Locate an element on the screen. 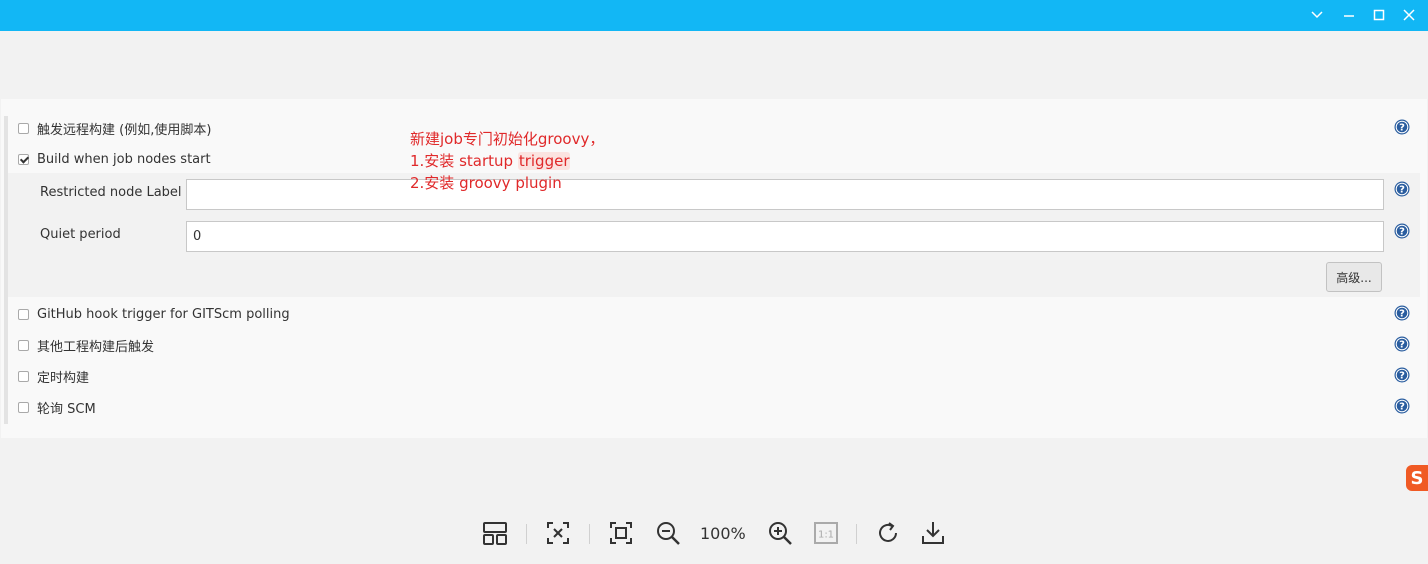 This screenshot has width=1428, height=564. zoom-in-icon is located at coordinates (780, 533).